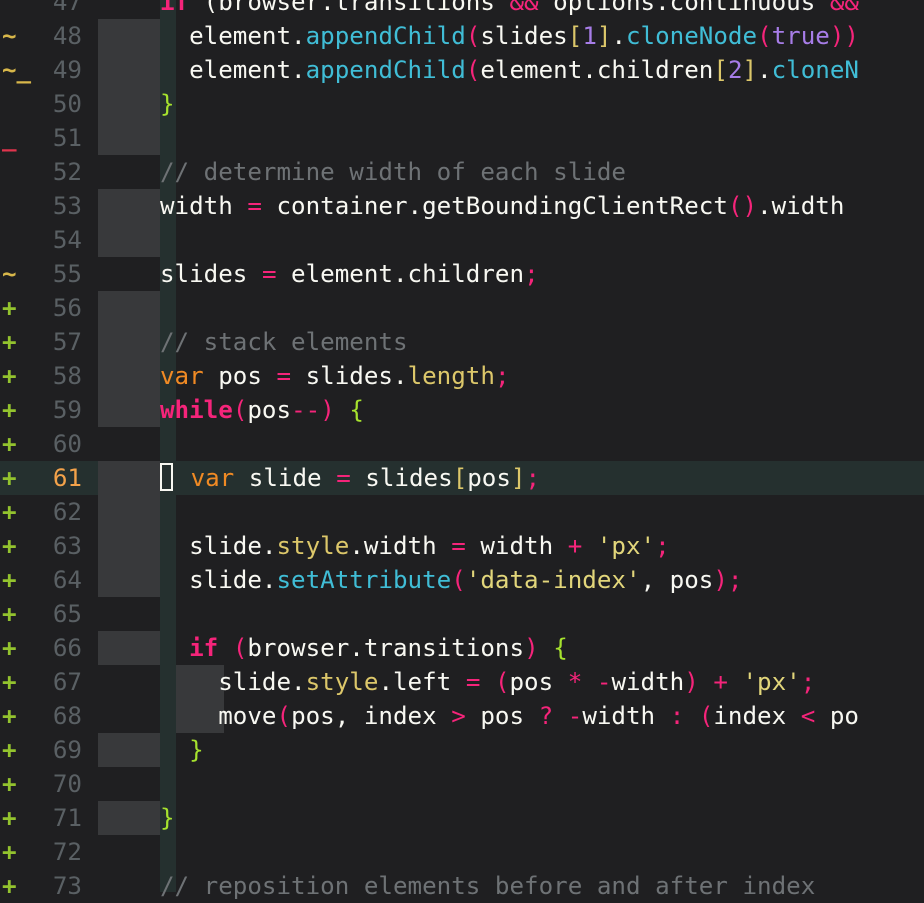 The height and width of the screenshot is (903, 924). I want to click on line-number: 53, so click(56, 206).